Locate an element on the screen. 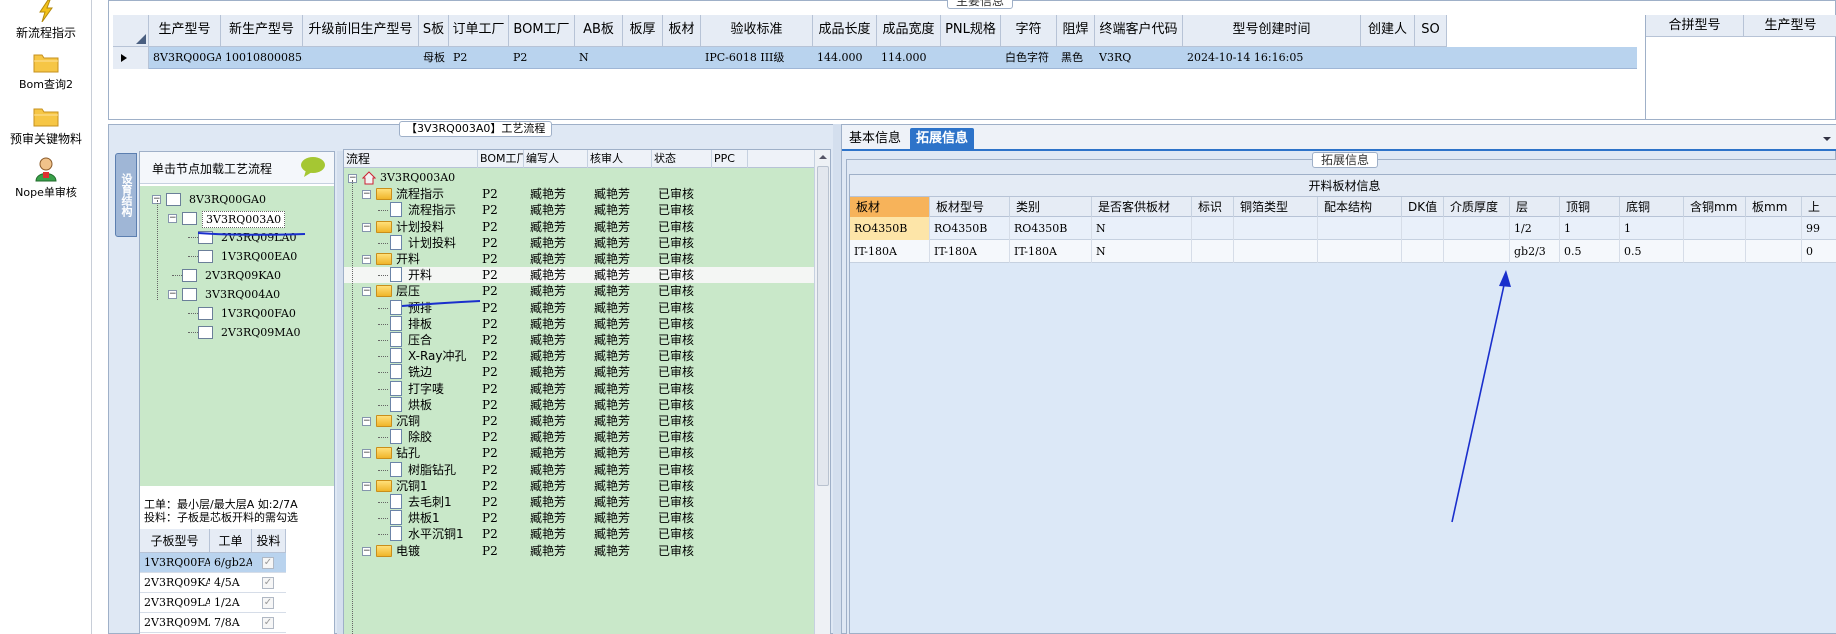  main-info-cell-3: 母板 is located at coordinates (436, 58).